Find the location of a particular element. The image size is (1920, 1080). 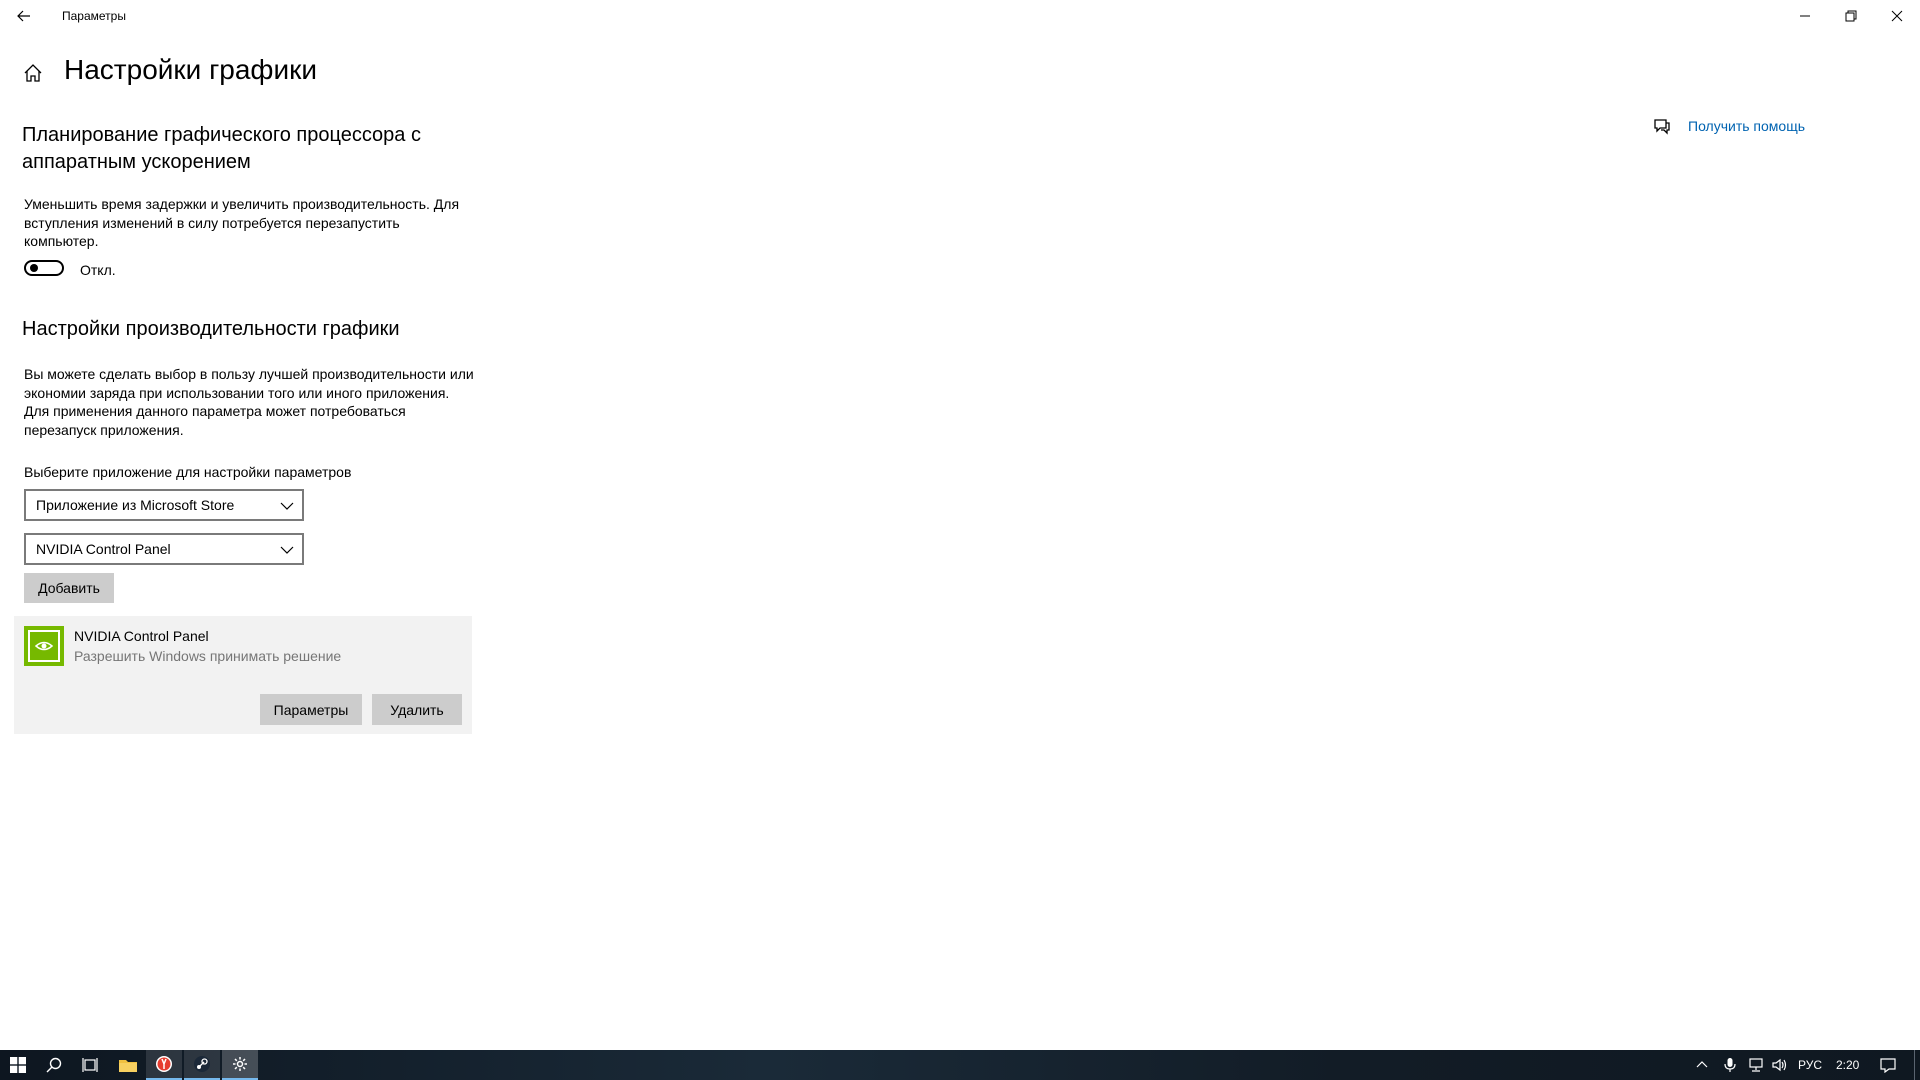

taskbar-settings is located at coordinates (240, 1065).